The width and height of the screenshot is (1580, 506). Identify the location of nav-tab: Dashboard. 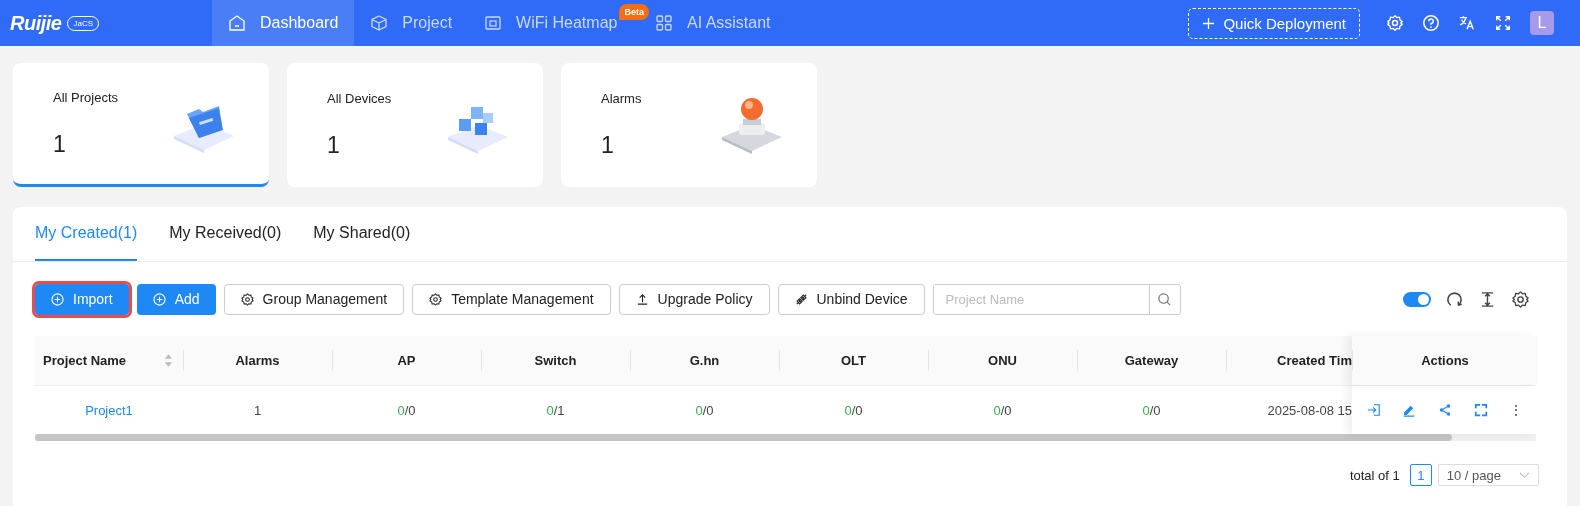
(283, 23).